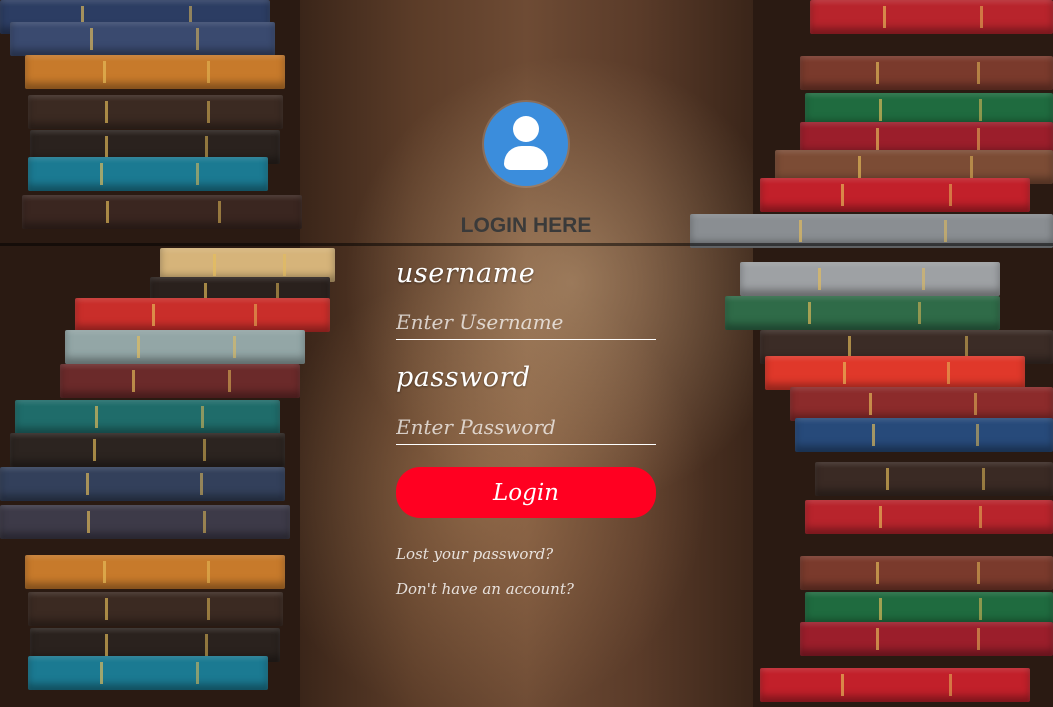  I want to click on login-title: LOGIN HERE, so click(526, 225).